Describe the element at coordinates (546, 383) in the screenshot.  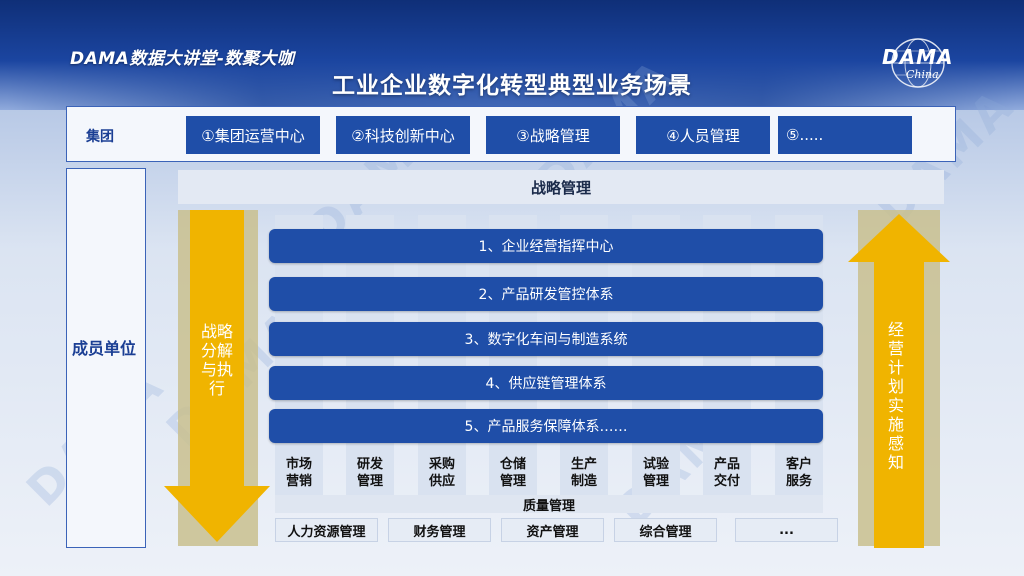
I see `system-bar-supply-chain: 4、供应链管理体系` at that location.